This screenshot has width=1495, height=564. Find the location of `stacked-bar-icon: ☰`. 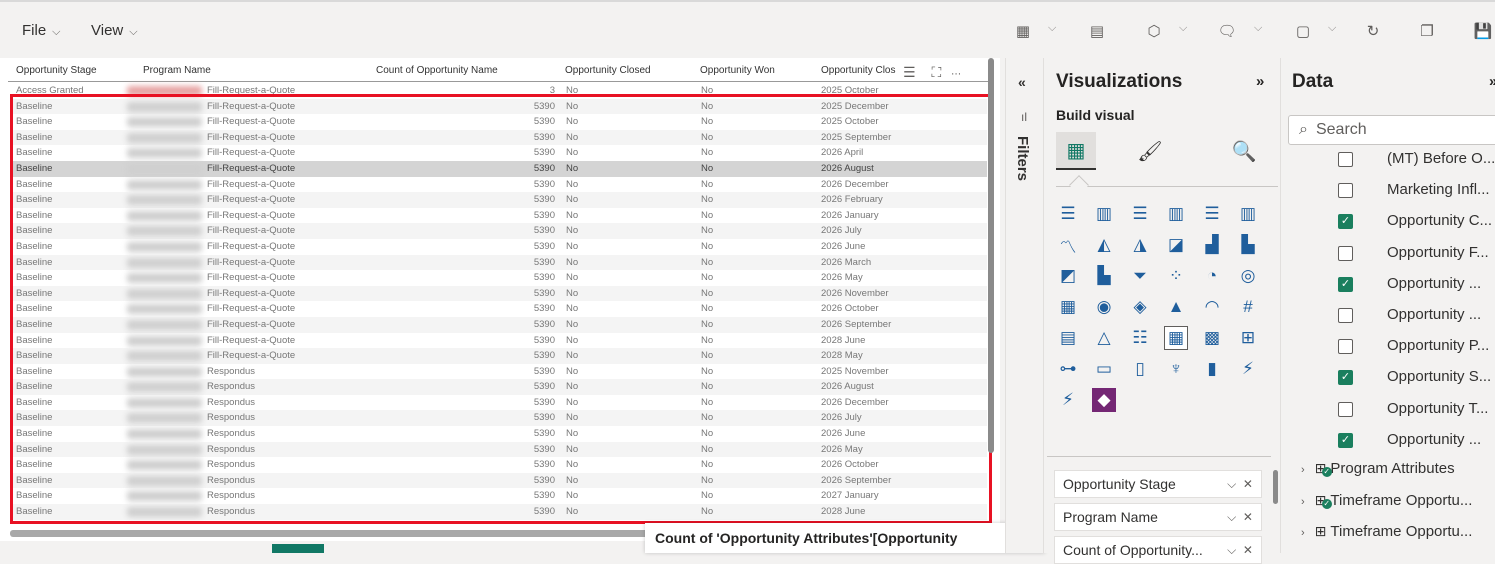

stacked-bar-icon: ☰ is located at coordinates (1068, 214).